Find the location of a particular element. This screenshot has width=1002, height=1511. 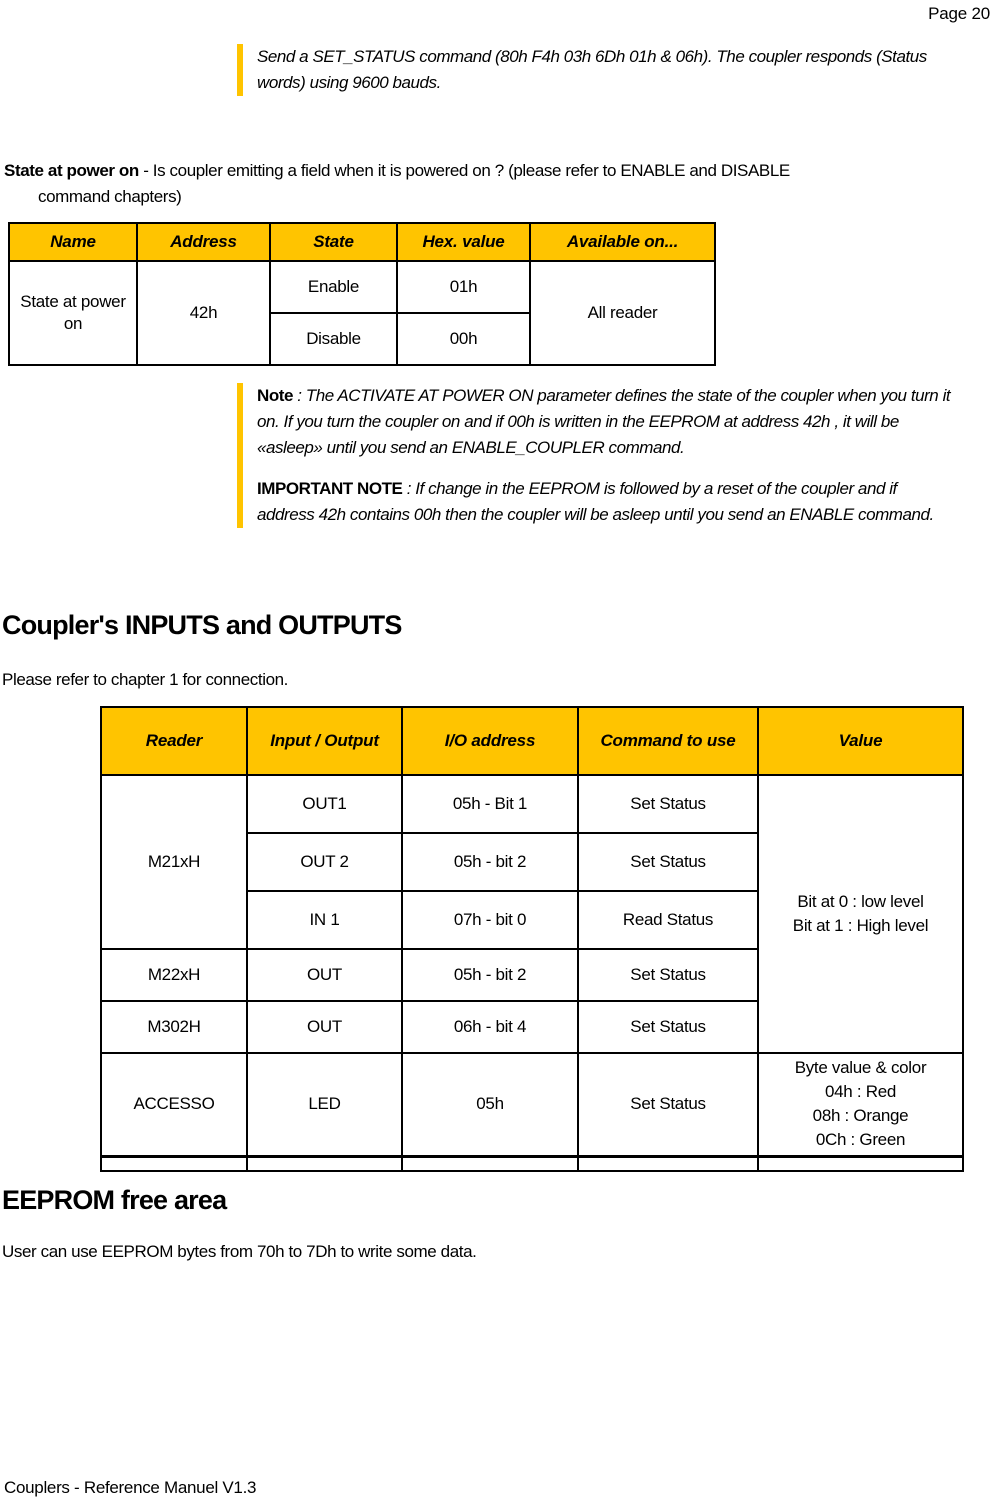

cell-reader-accesso: ACCESSO is located at coordinates (174, 1104).